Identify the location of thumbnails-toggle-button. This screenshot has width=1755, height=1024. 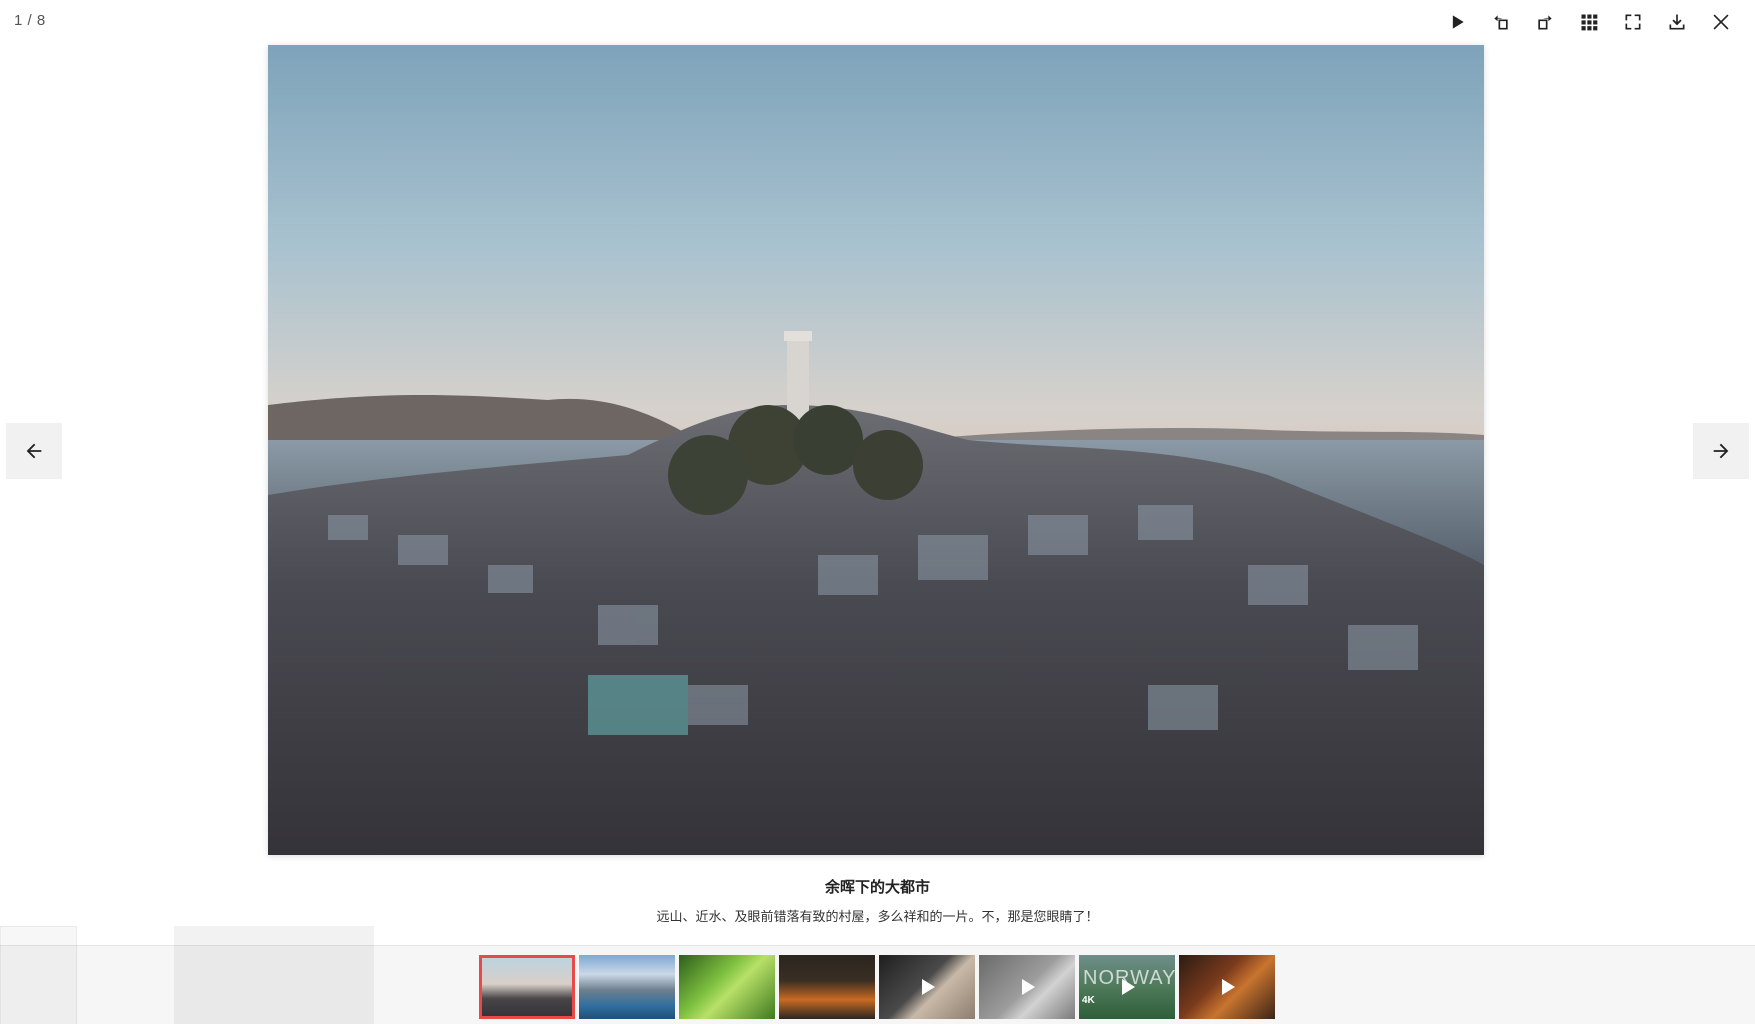
(1589, 22).